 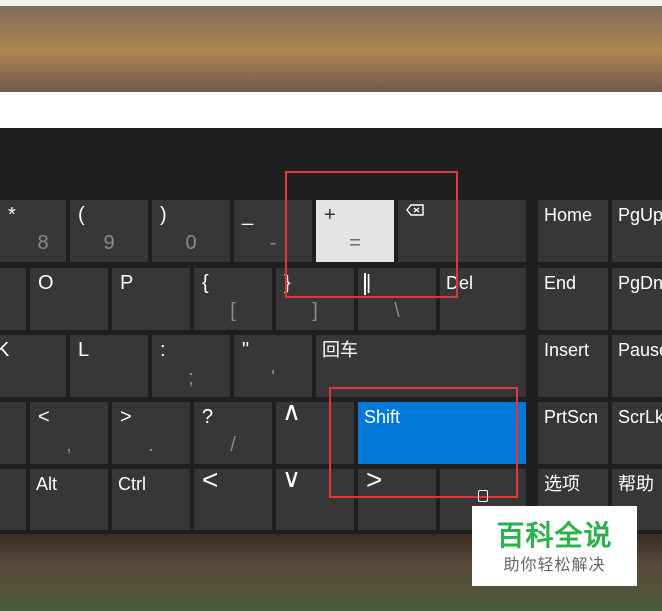 What do you see at coordinates (12, 215) in the screenshot?
I see `key-top-label: *` at bounding box center [12, 215].